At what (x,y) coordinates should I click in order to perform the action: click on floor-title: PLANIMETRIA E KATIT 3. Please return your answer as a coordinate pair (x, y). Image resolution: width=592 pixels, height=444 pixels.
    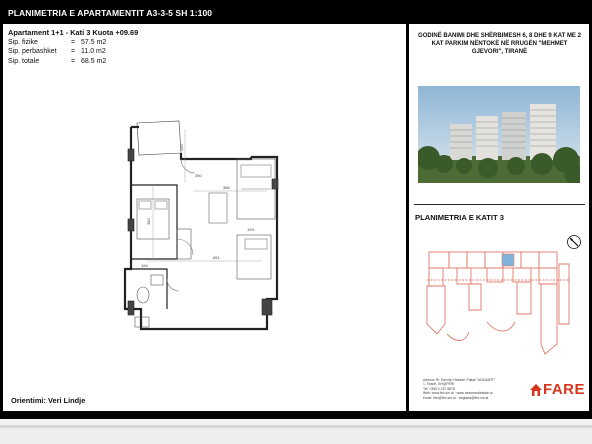
    Looking at the image, I should click on (460, 217).